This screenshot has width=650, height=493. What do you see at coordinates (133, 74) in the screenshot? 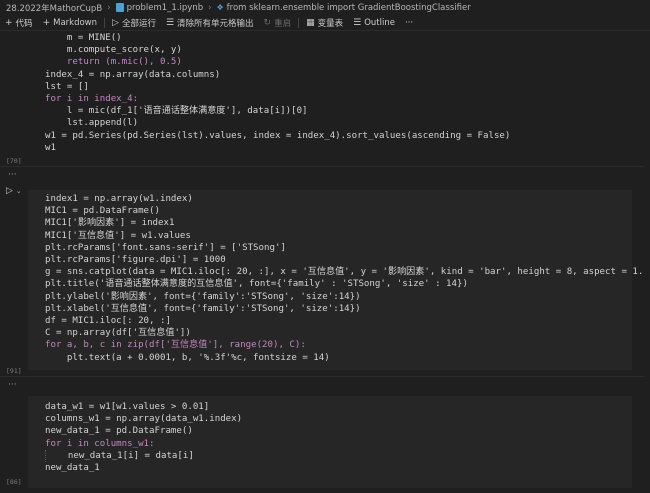
I see `code-line: index_4 = np.array(data.columns)` at bounding box center [133, 74].